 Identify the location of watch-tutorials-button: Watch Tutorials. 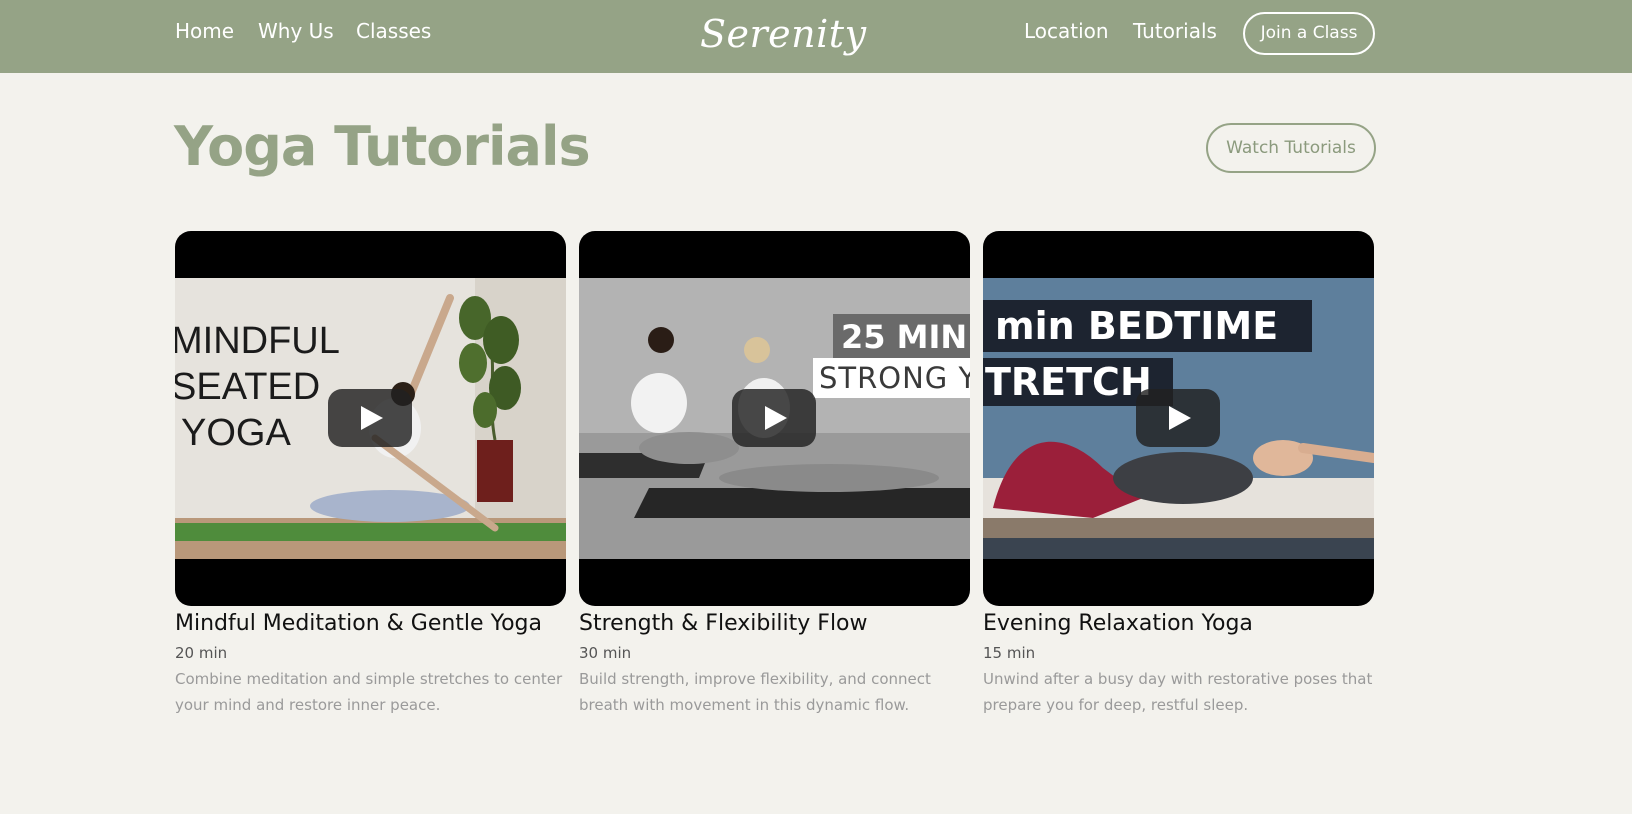
(1291, 148).